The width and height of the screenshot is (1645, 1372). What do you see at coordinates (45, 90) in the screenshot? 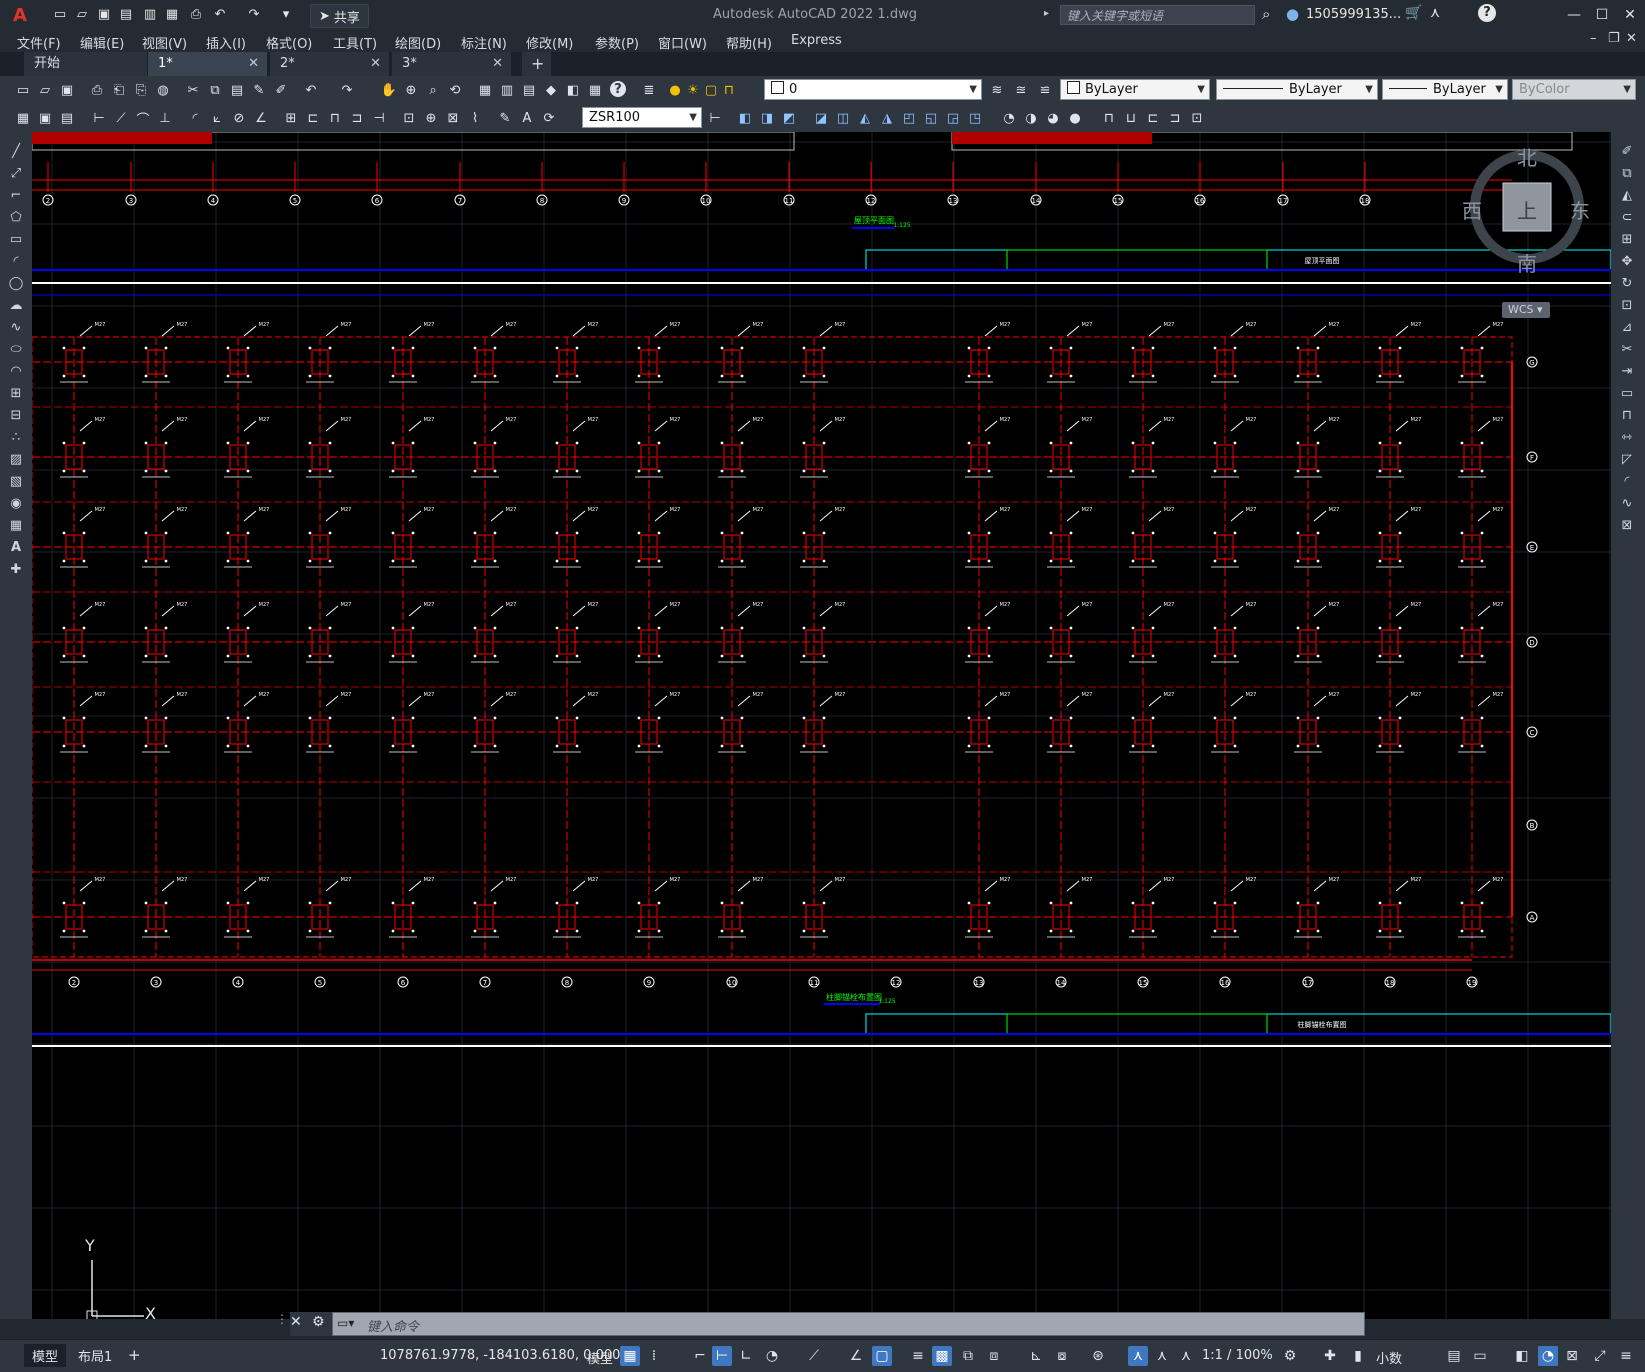
I see `open-icon: ▱` at bounding box center [45, 90].